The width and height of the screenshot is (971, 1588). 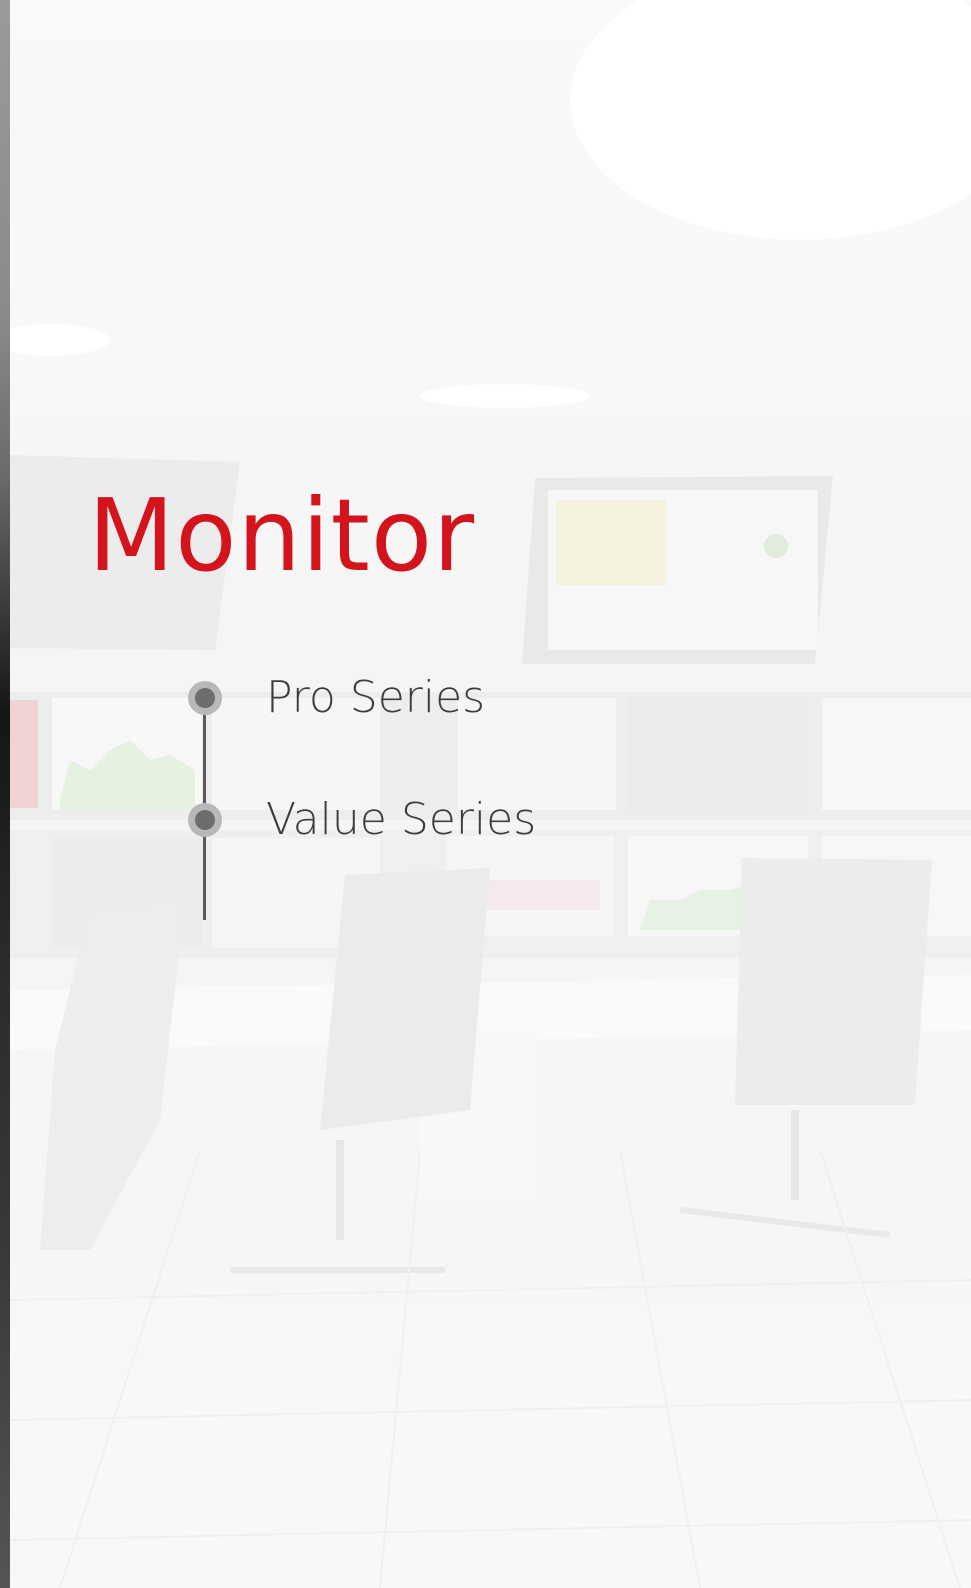 I want to click on series-item-pro: Pro Series, so click(x=336, y=697).